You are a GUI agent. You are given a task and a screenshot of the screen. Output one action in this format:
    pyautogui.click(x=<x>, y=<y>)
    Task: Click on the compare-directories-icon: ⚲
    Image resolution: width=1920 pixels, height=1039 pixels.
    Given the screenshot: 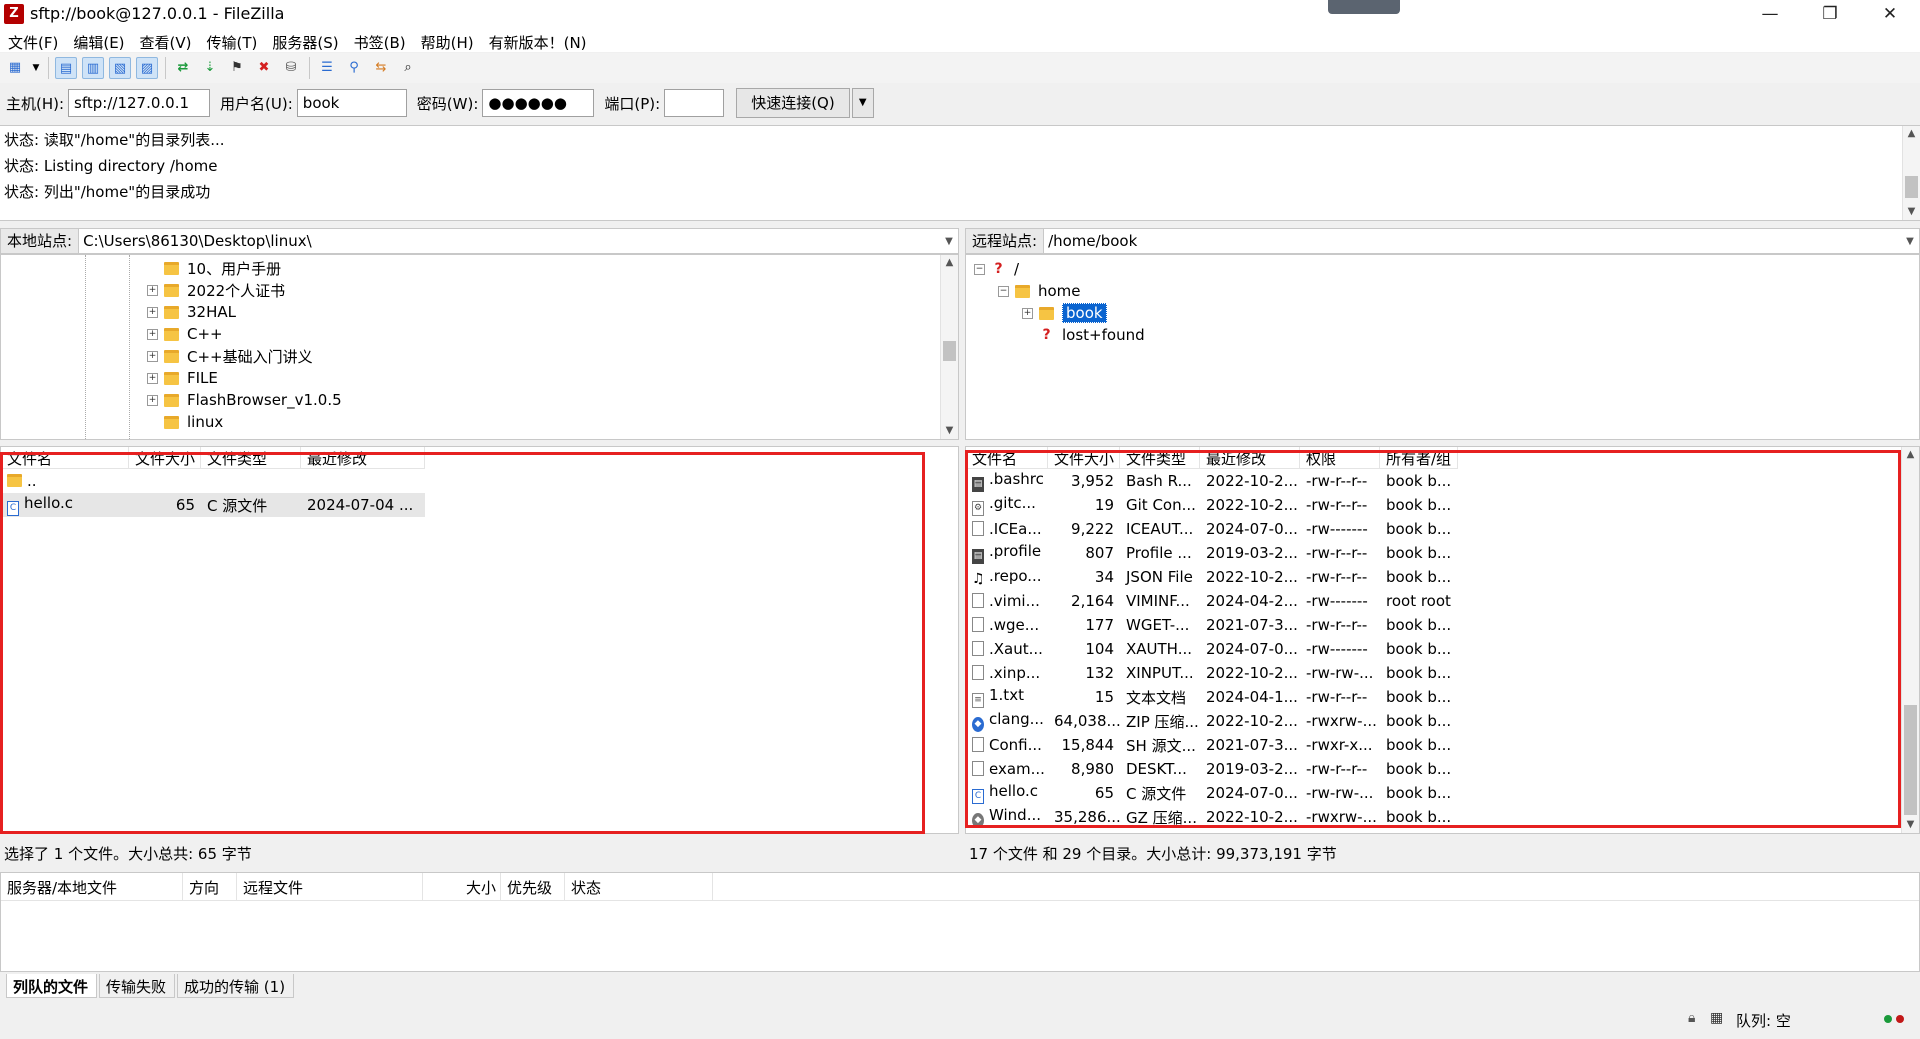 What is the action you would take?
    pyautogui.click(x=354, y=68)
    